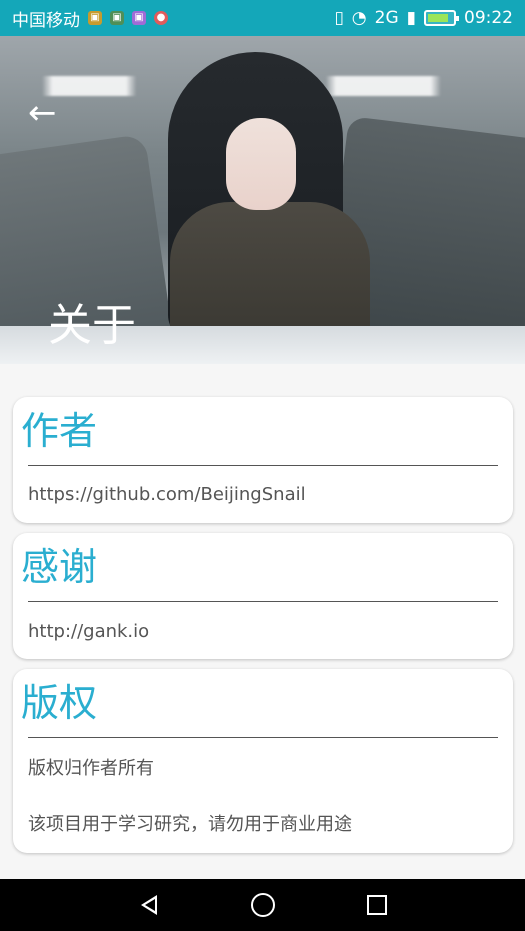 Image resolution: width=525 pixels, height=931 pixels. Describe the element at coordinates (438, 18) in the screenshot. I see `battery-fill` at that location.